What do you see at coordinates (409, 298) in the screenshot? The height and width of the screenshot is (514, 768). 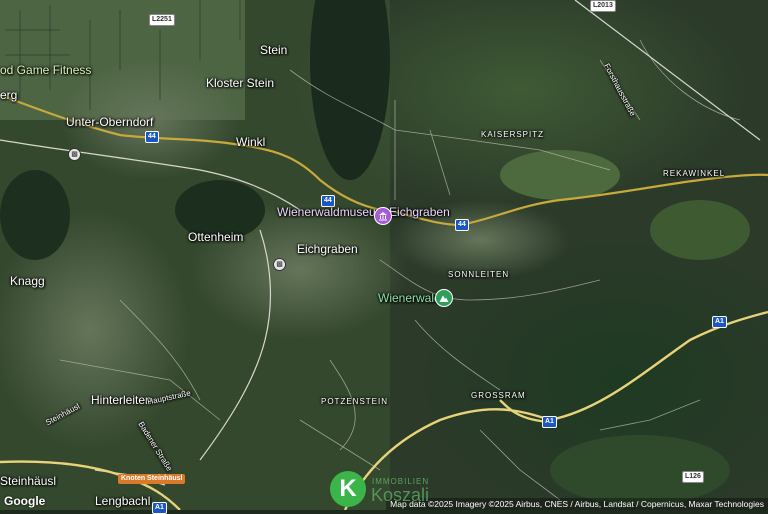 I see `poi-label-wienerwald: Wienerwald` at bounding box center [409, 298].